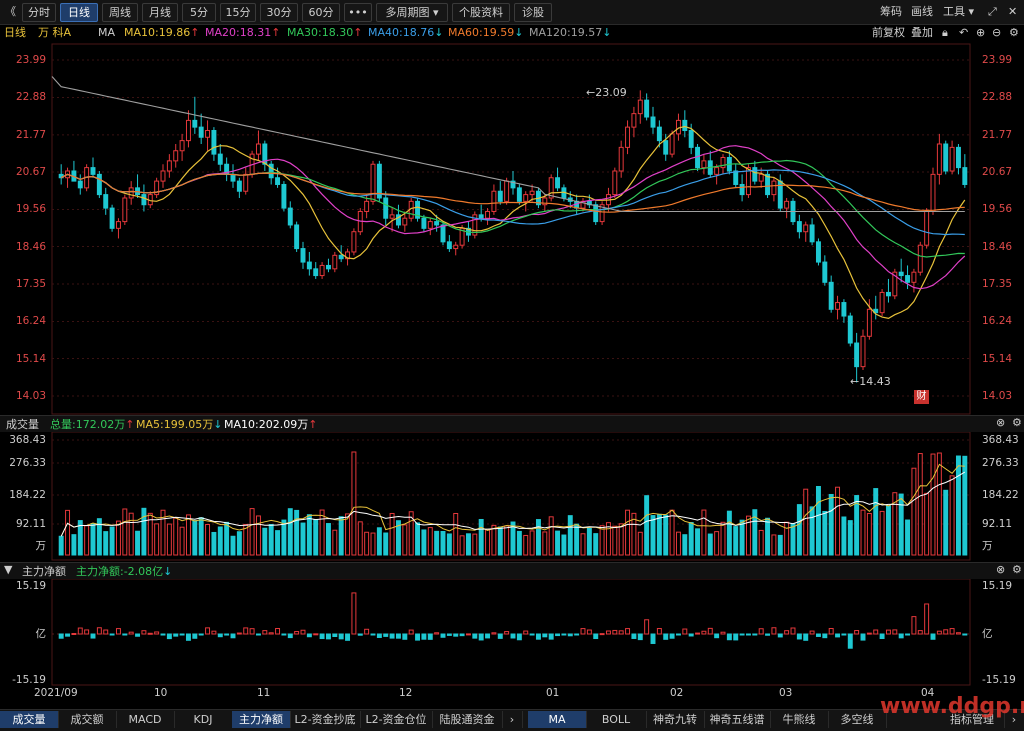 Image resolution: width=1024 pixels, height=731 pixels. I want to click on collapse-icon: ▼, so click(8, 569).